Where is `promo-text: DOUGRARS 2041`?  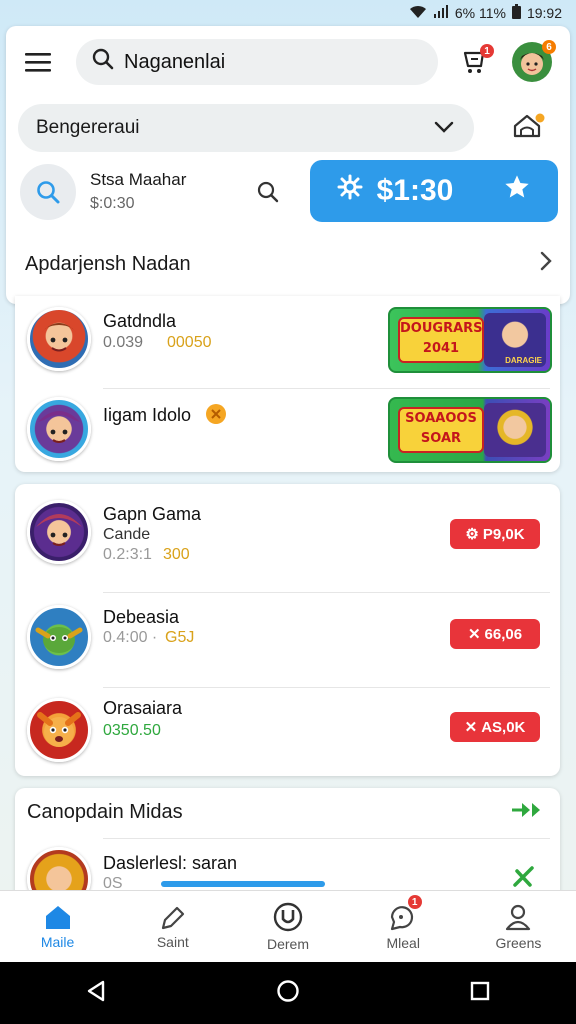 promo-text: DOUGRARS 2041 is located at coordinates (441, 340).